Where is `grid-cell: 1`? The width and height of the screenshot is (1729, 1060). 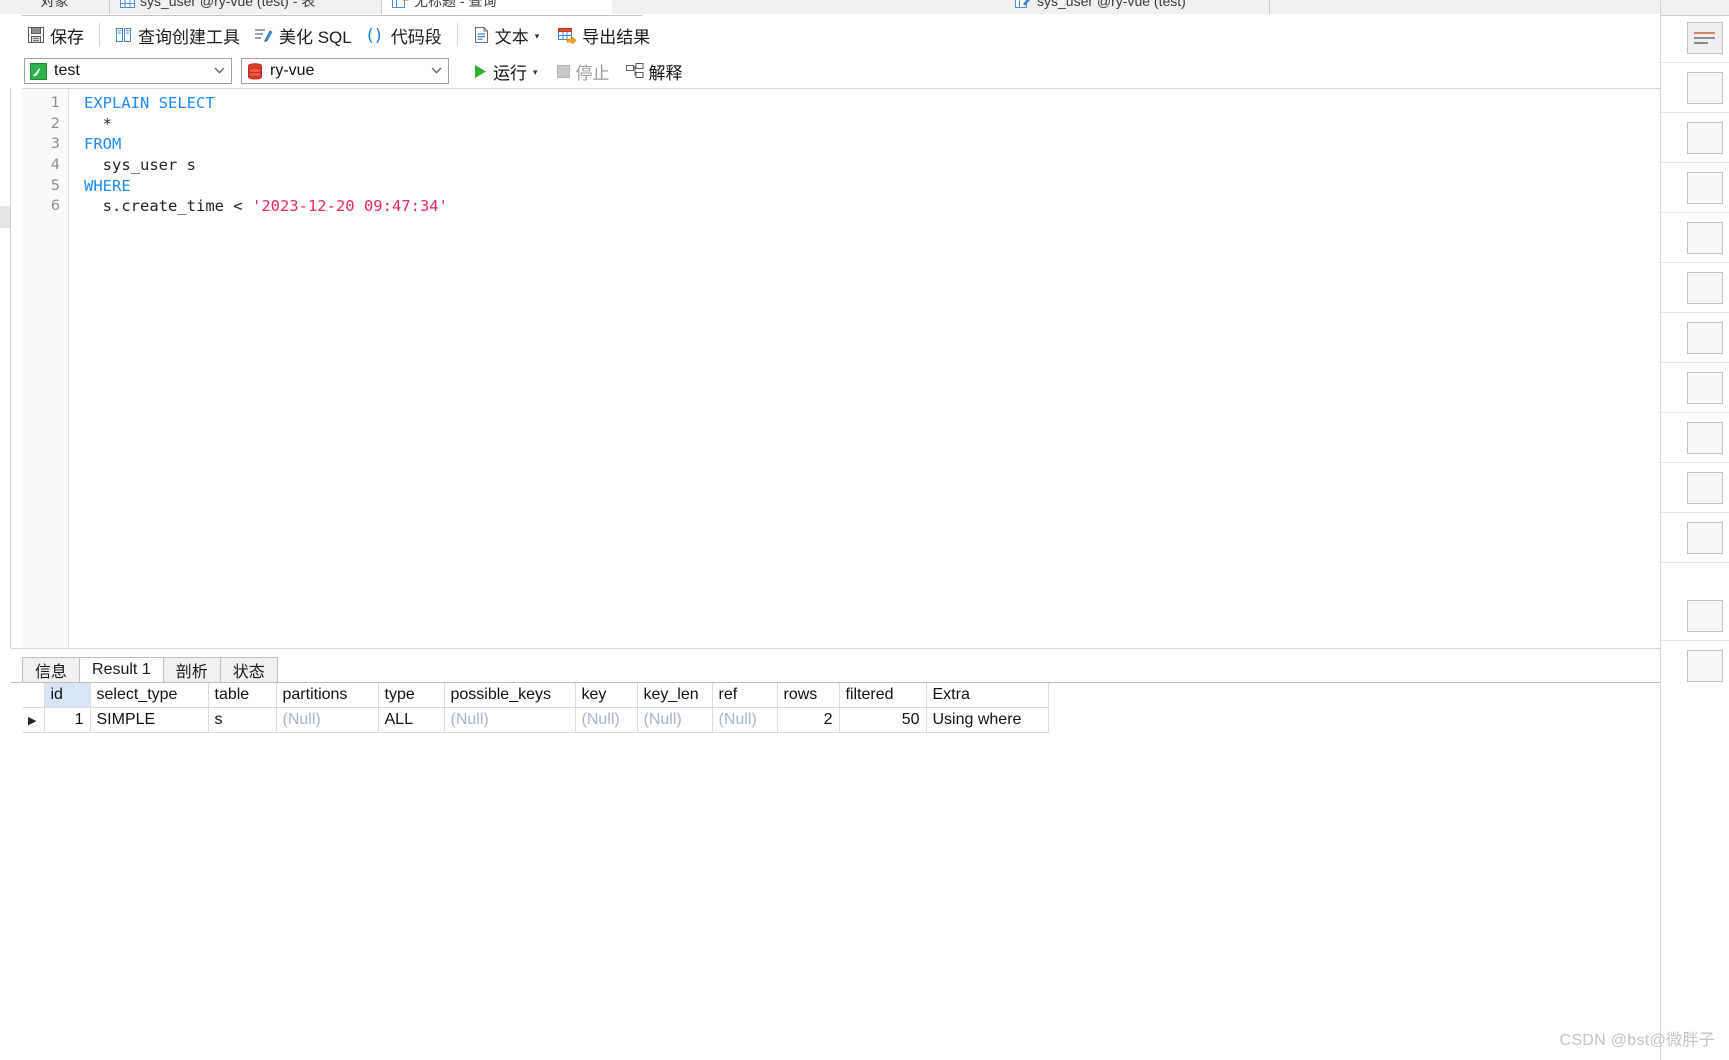 grid-cell: 1 is located at coordinates (67, 720).